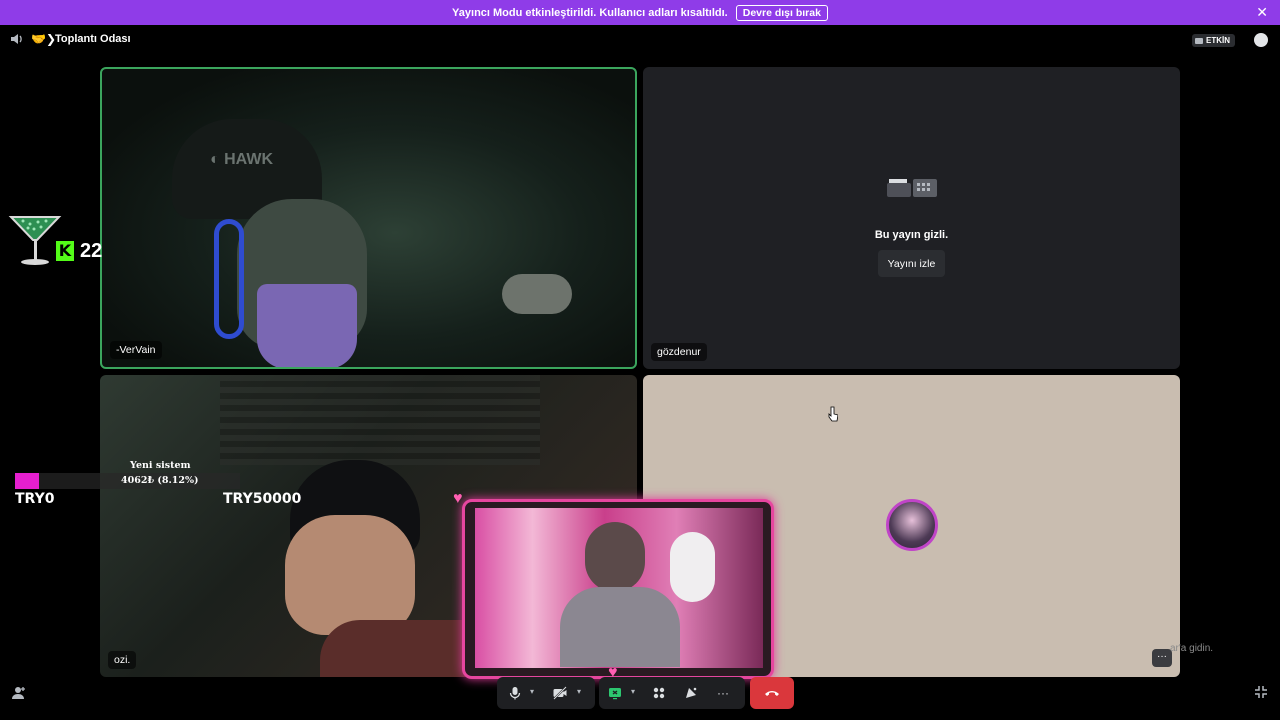  Describe the element at coordinates (35, 240) in the screenshot. I see `cocktail-glass-icon` at that location.